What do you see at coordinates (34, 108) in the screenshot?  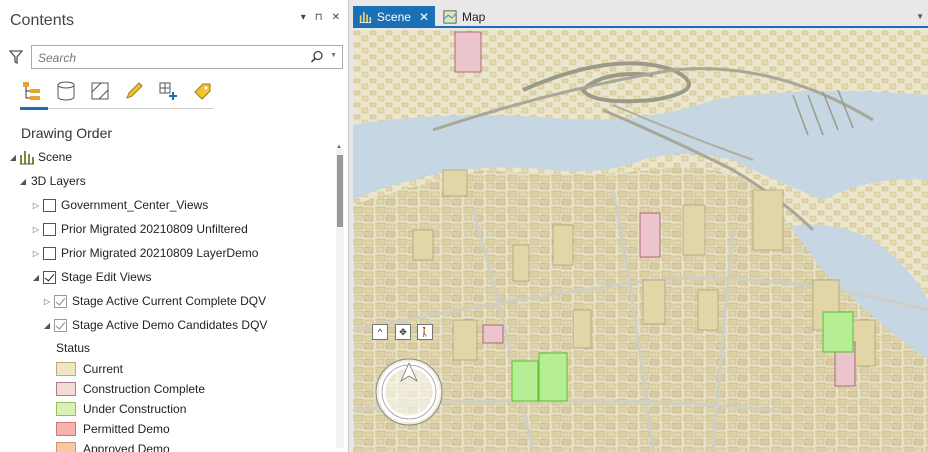 I see `active-view-indicator` at bounding box center [34, 108].